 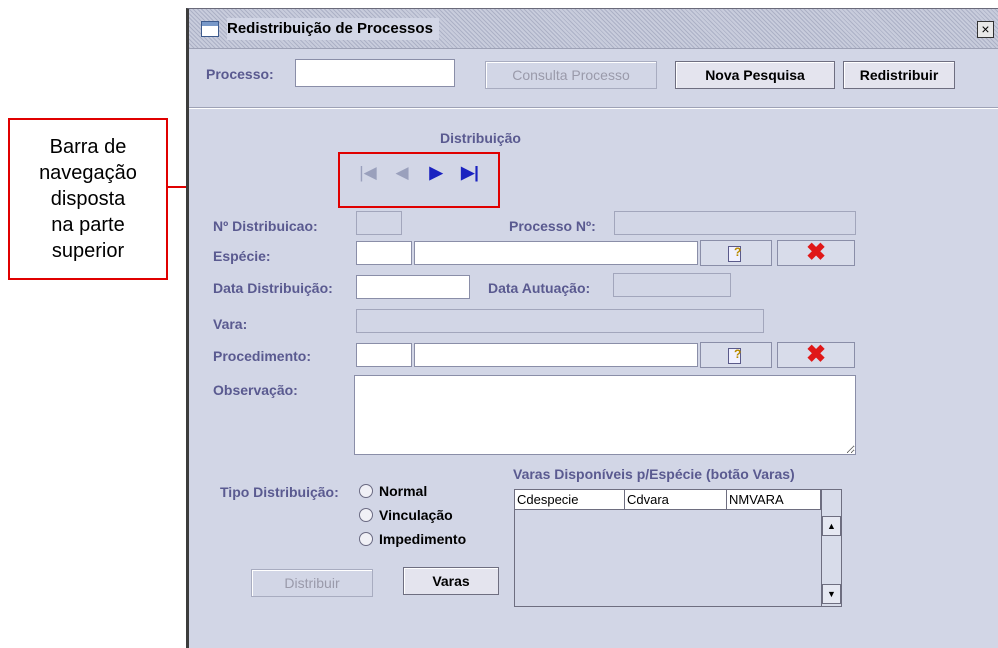 I want to click on varas-table-header: Cdespecie Cdvara NMVARA, so click(x=668, y=500).